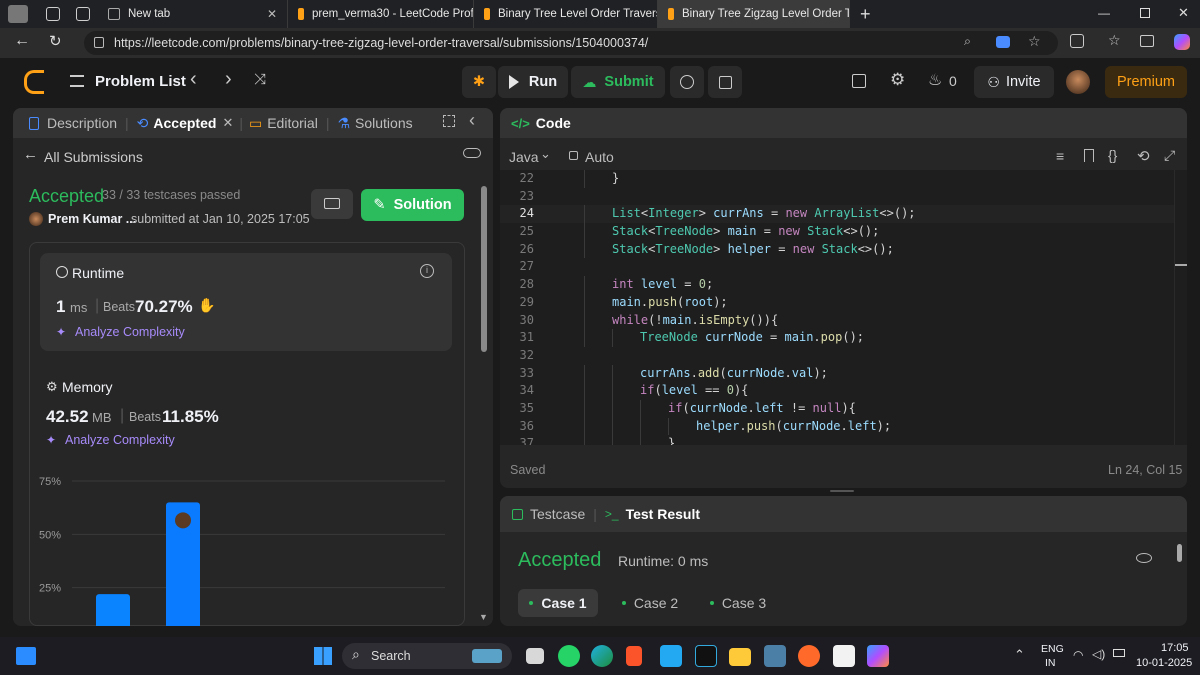 The image size is (1200, 675). Describe the element at coordinates (120, 440) in the screenshot. I see `memory-analyze-link: Analyze Complexity` at that location.